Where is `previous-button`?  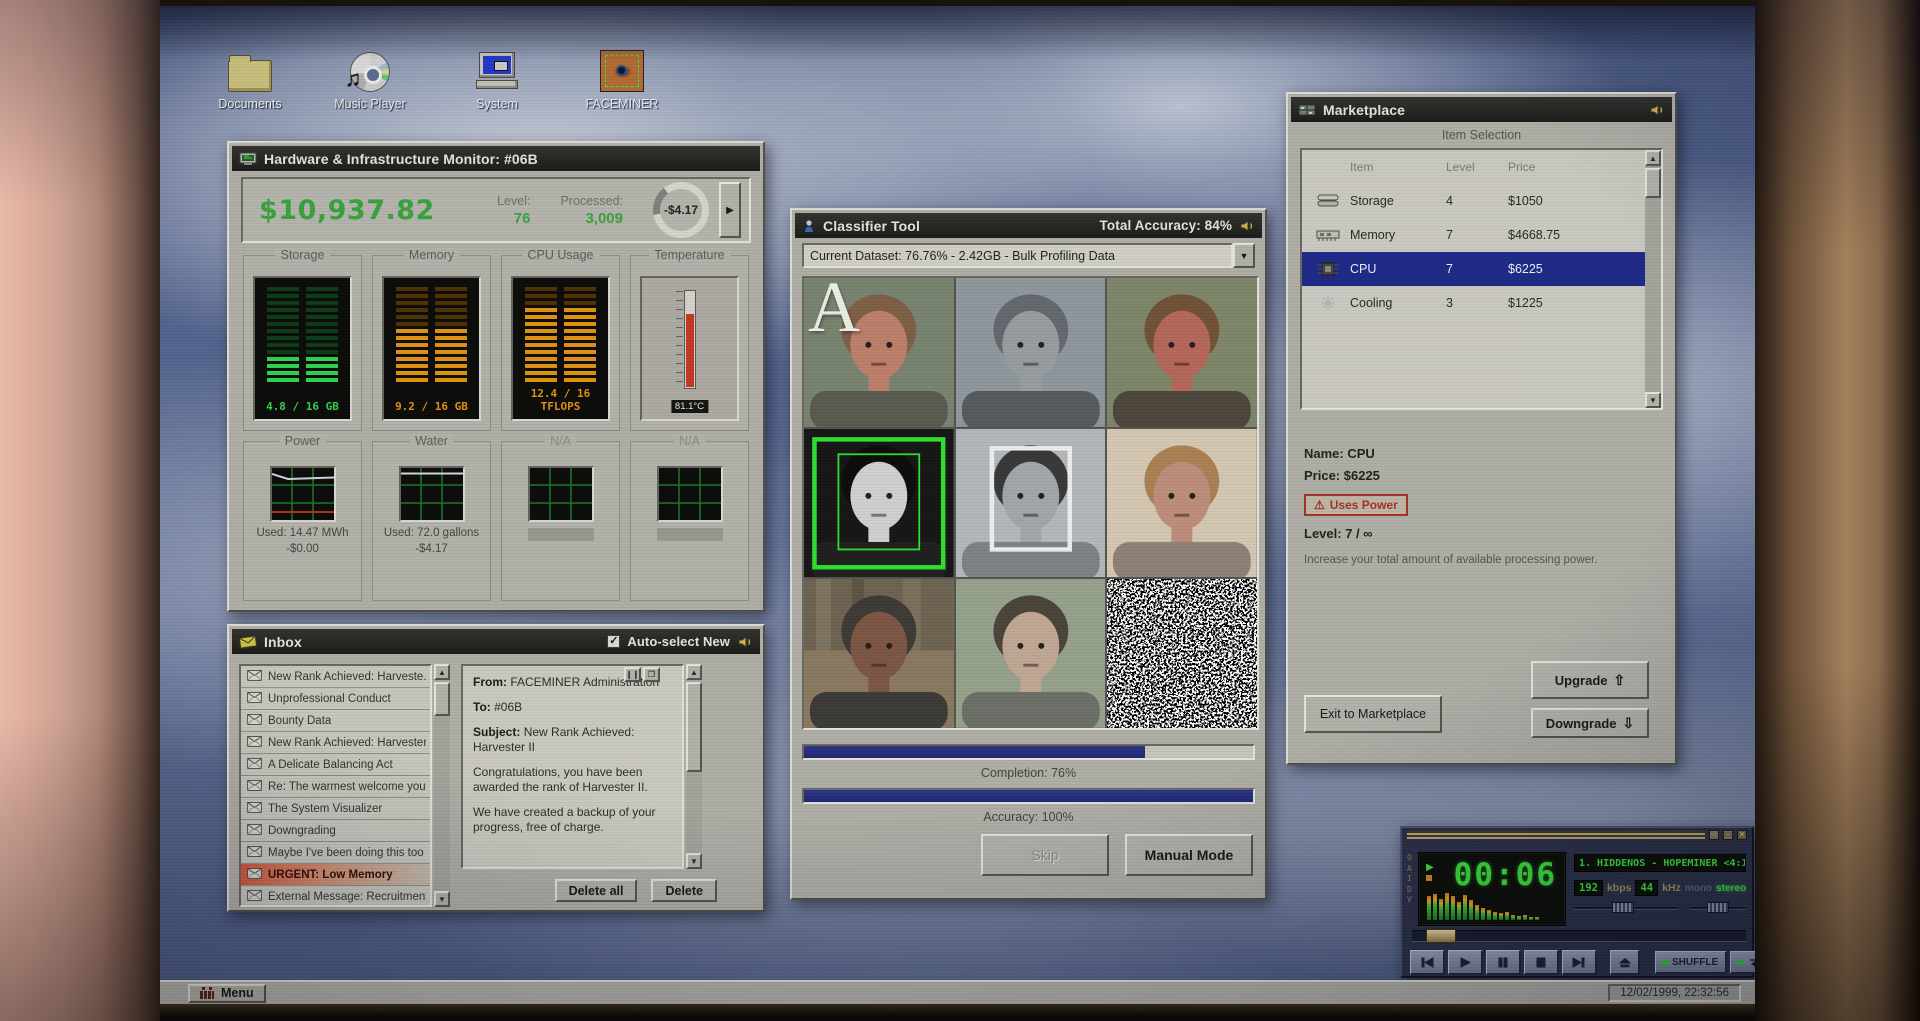 previous-button is located at coordinates (1427, 962).